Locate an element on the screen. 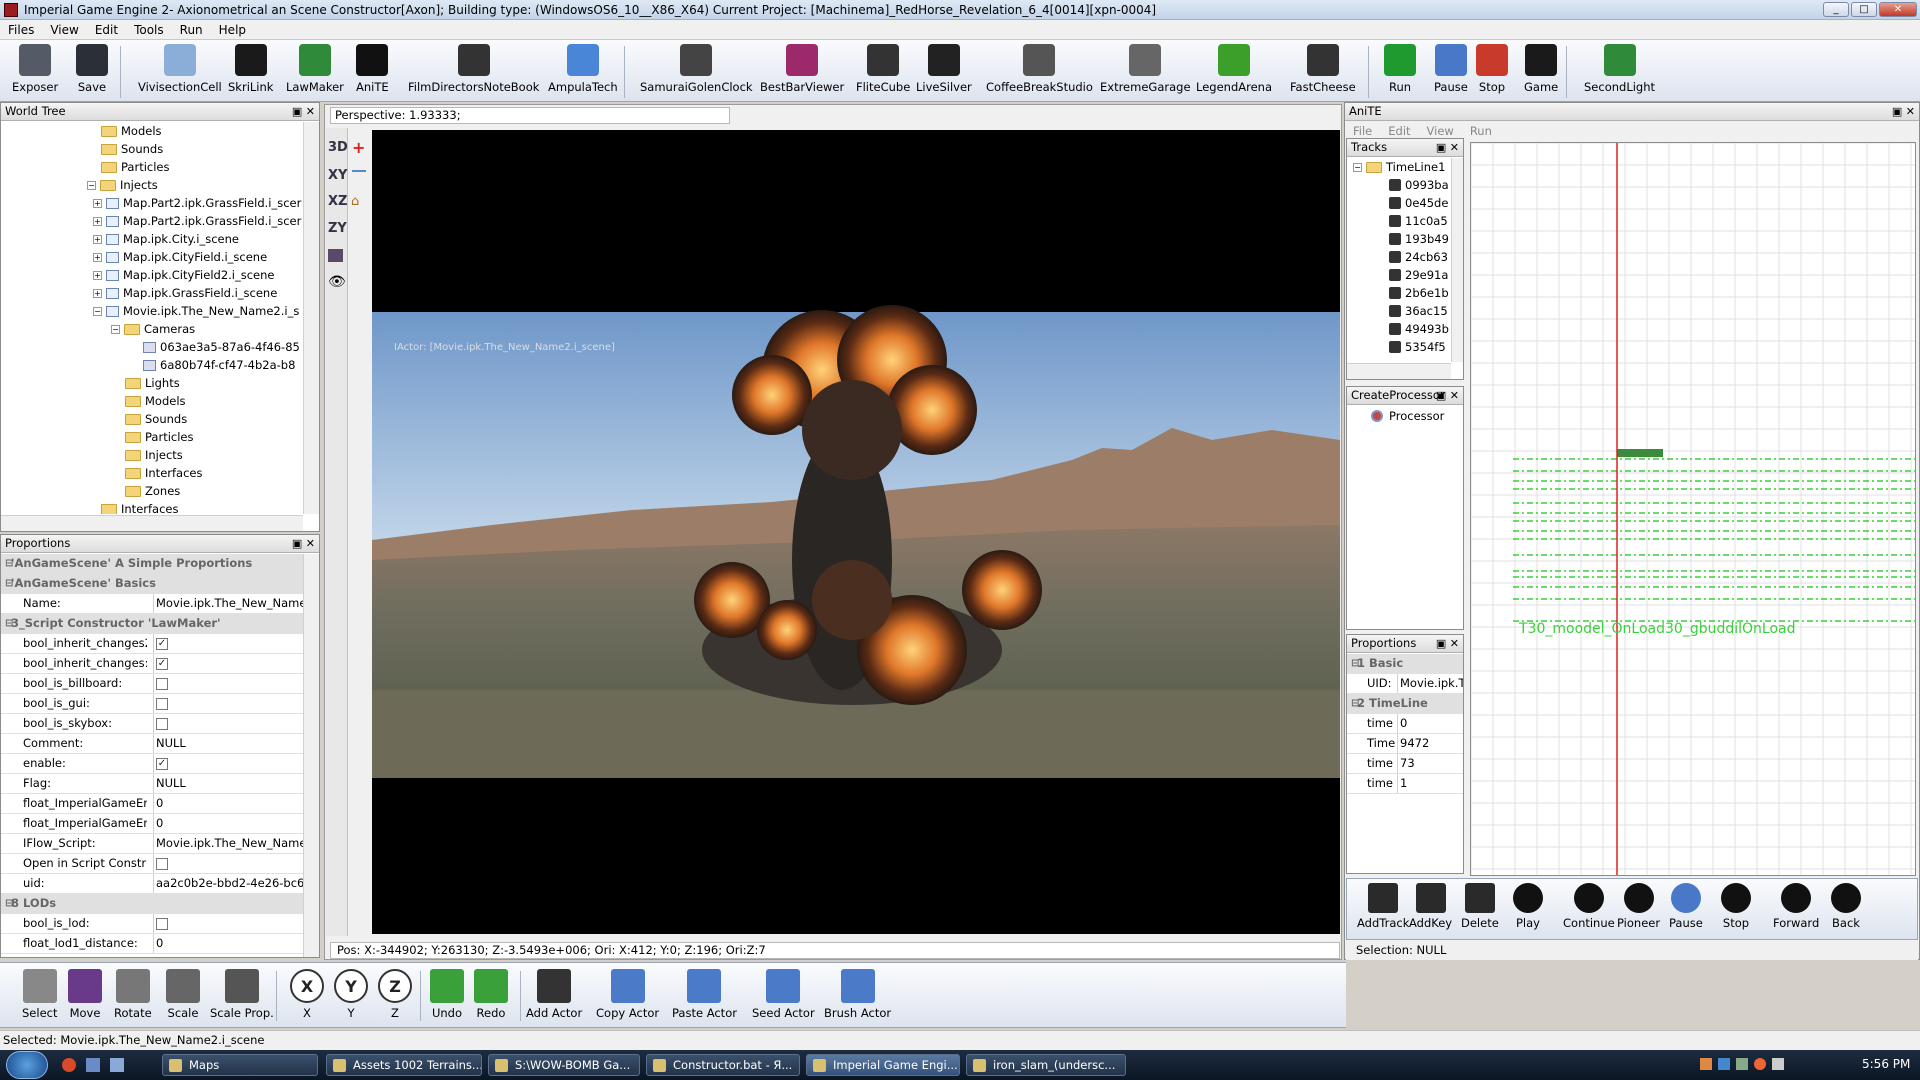 The width and height of the screenshot is (1920, 1080). property-row: bool_inherit_changes2: ✓ is located at coordinates (152, 644).